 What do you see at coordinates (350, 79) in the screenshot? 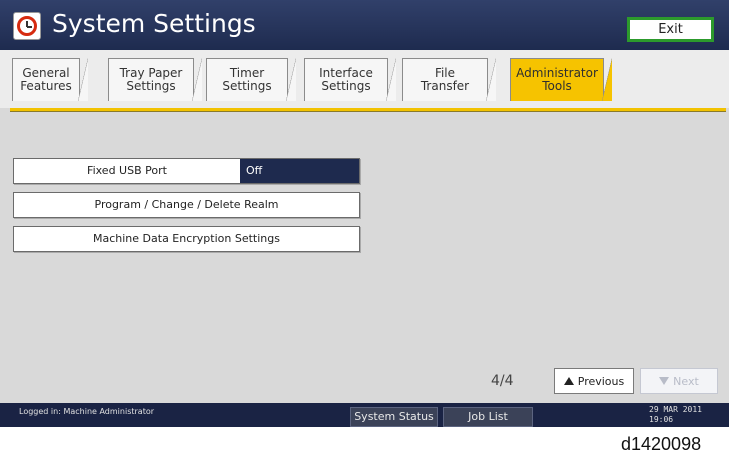
I see `tab-interface-settings: Interface Settings` at bounding box center [350, 79].